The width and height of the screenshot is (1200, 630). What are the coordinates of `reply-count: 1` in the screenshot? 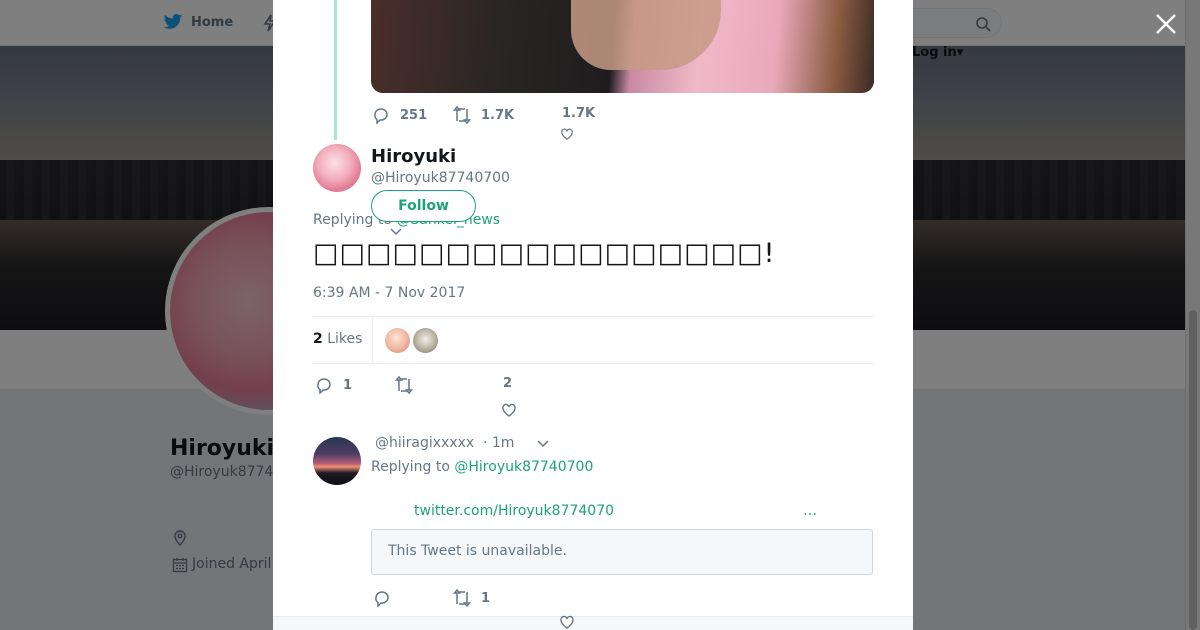 It's located at (348, 385).